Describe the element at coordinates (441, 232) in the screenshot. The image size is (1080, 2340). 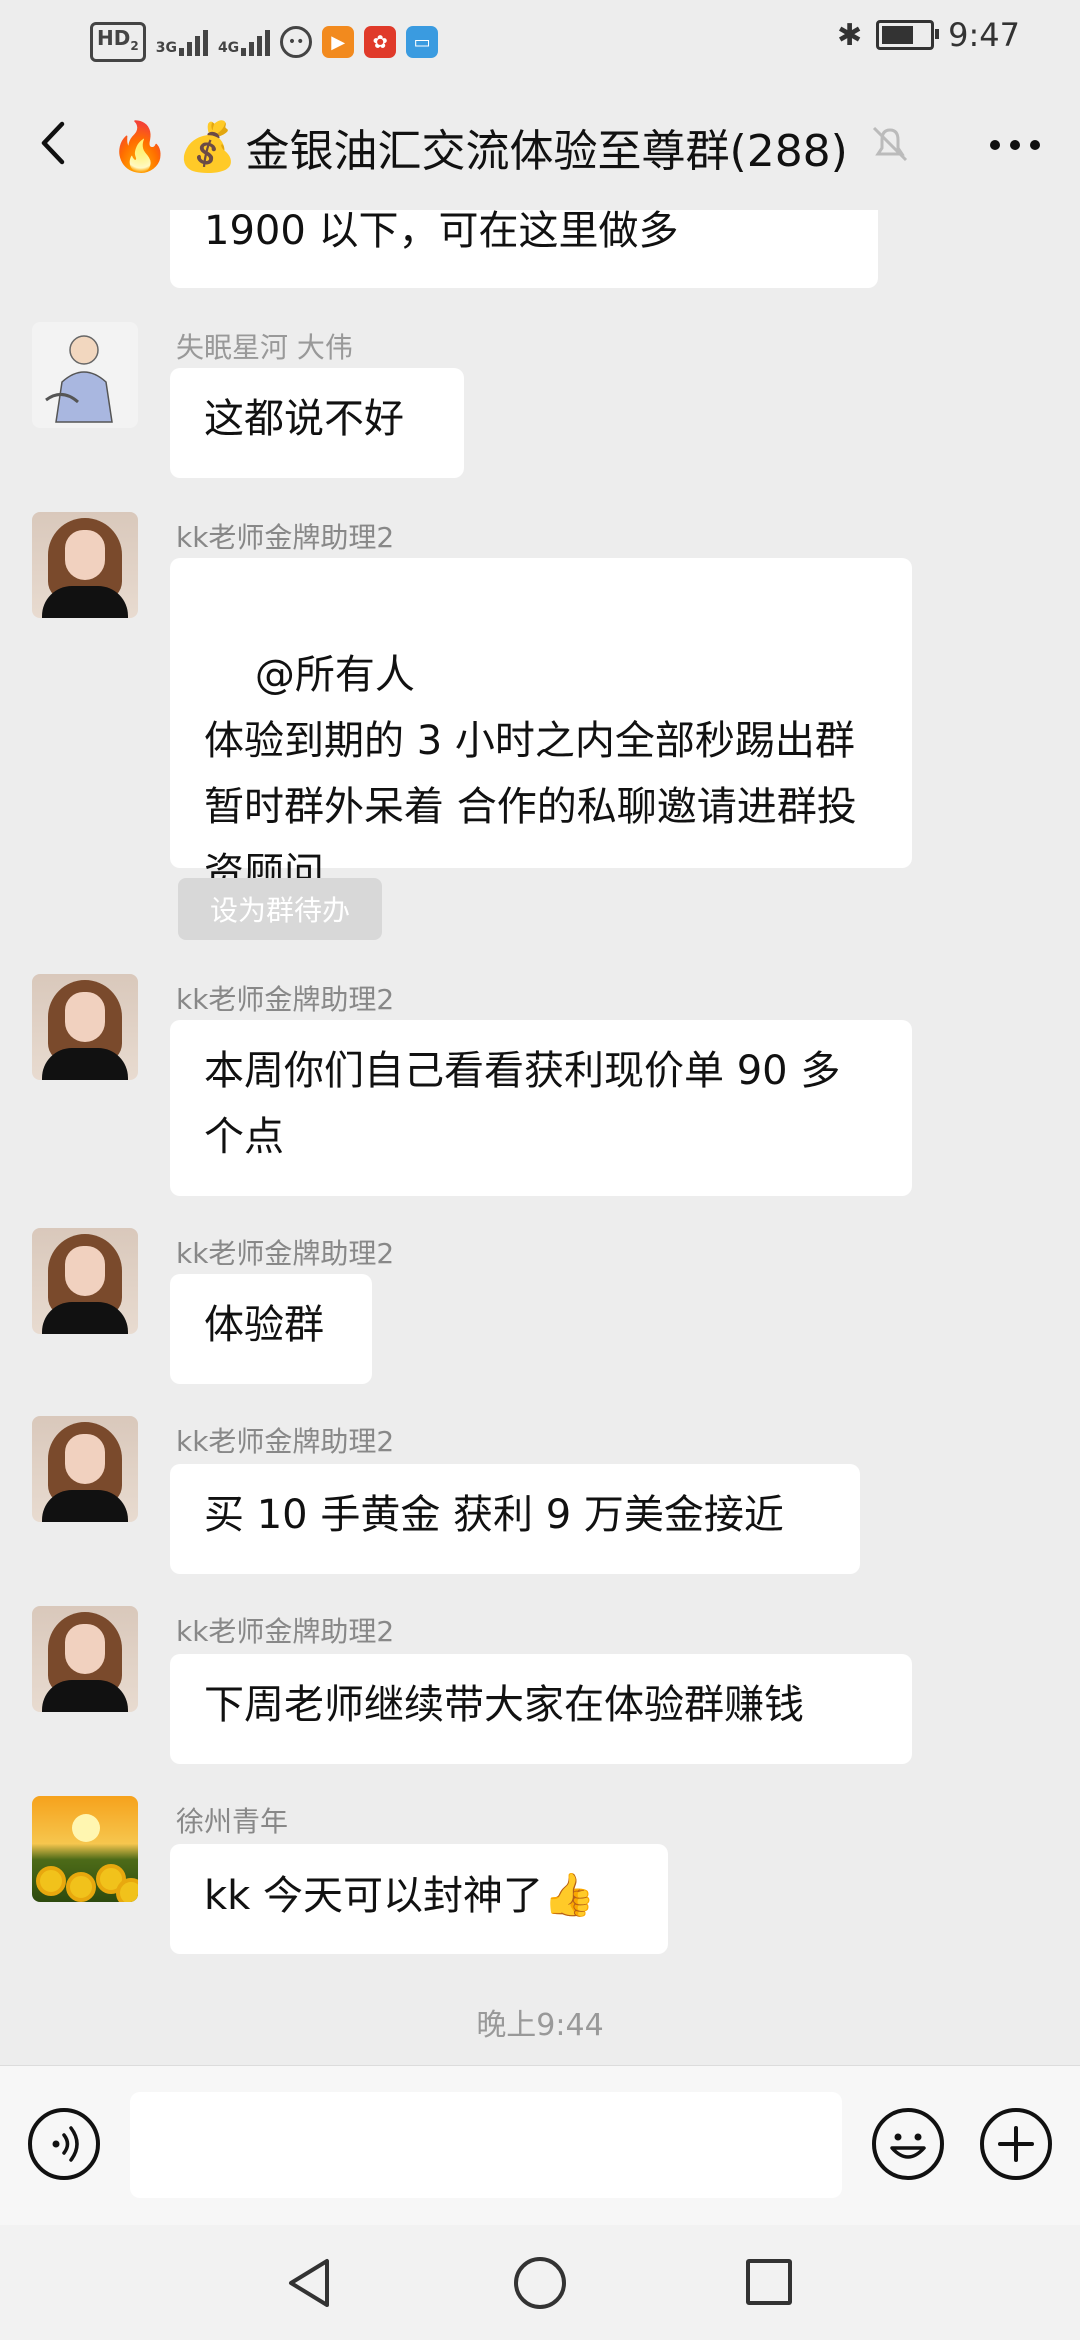
I see `message-text: 1900 以下，可在这里做多` at that location.